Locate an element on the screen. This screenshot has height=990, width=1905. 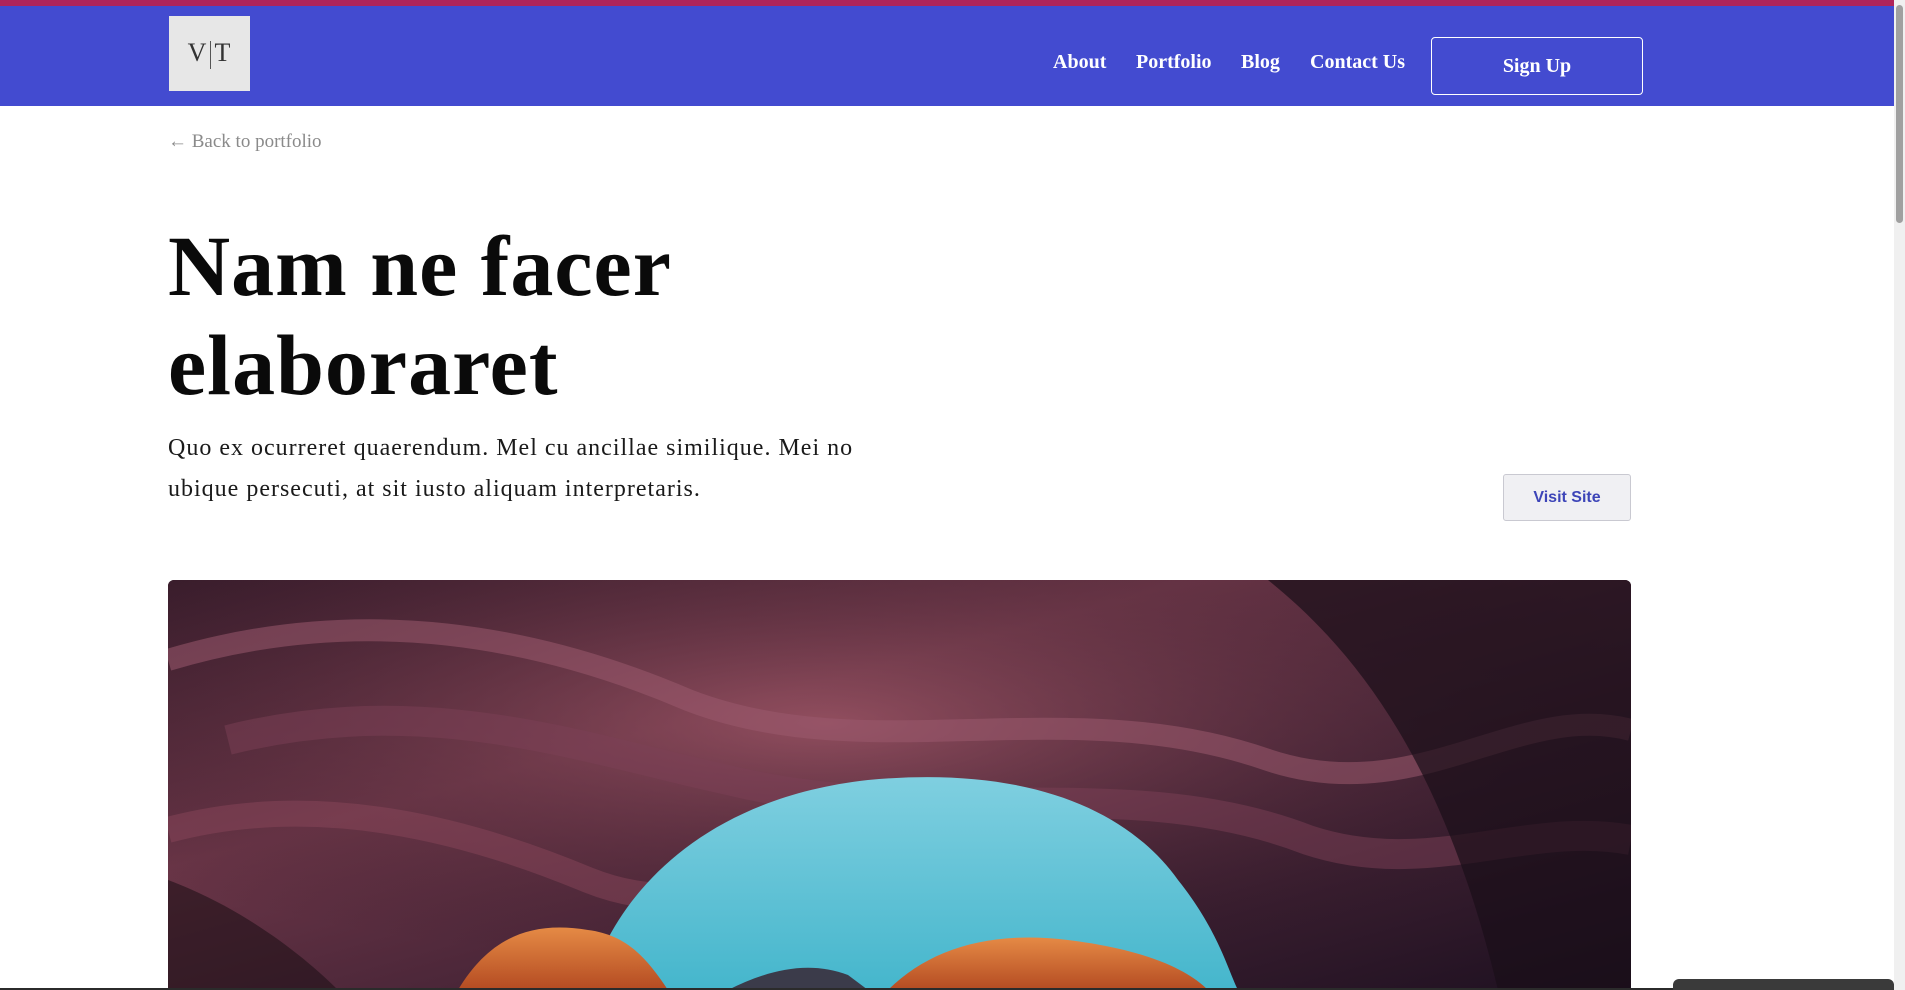
back-to-portfolio-link: ← Back to portfolio is located at coordinates (245, 142).